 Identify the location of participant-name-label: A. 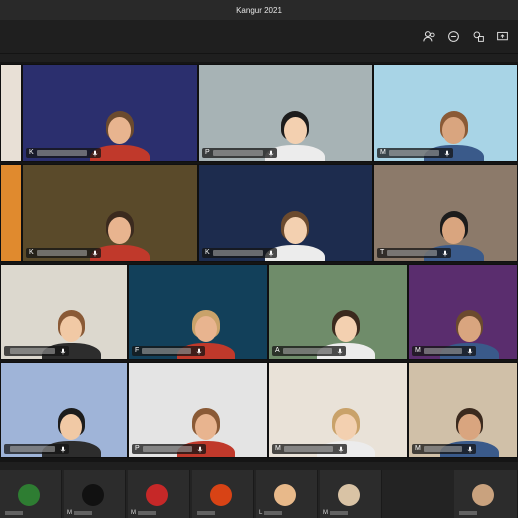
(309, 351).